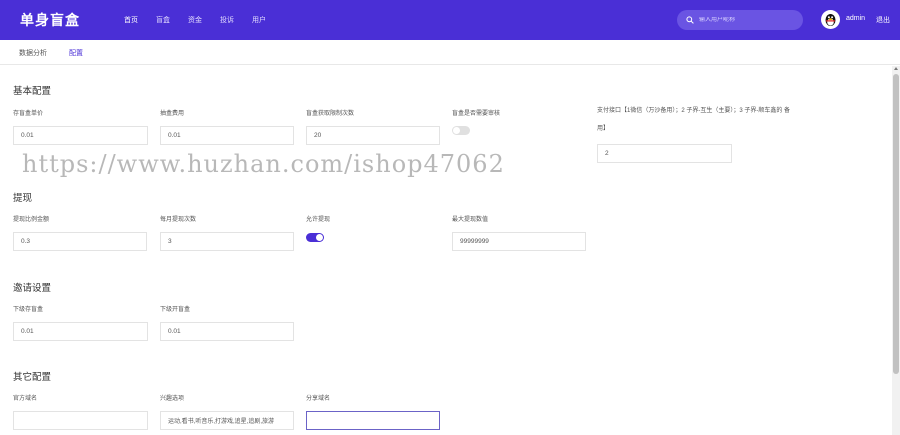 The height and width of the screenshot is (435, 900). I want to click on section-title-basic: 基本配置, so click(32, 91).